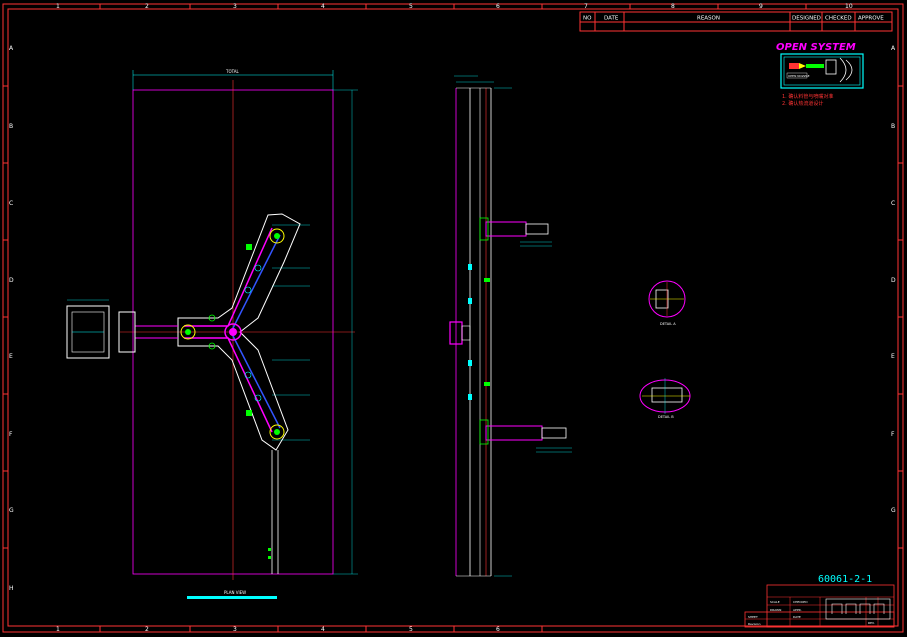 This screenshot has width=907, height=637. I want to click on detail-b-label: DETAIL B, so click(666, 417).